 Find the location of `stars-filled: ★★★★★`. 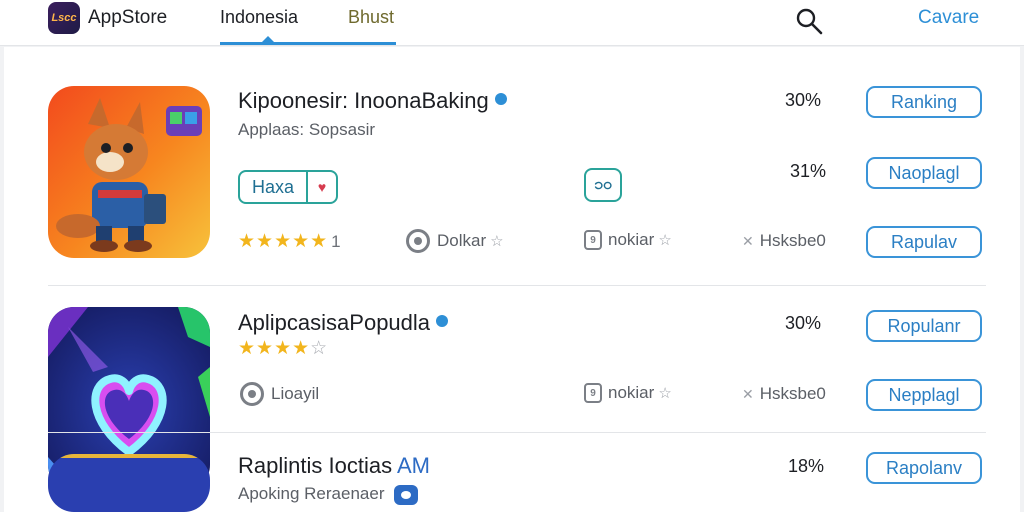

stars-filled: ★★★★★ is located at coordinates (283, 241).